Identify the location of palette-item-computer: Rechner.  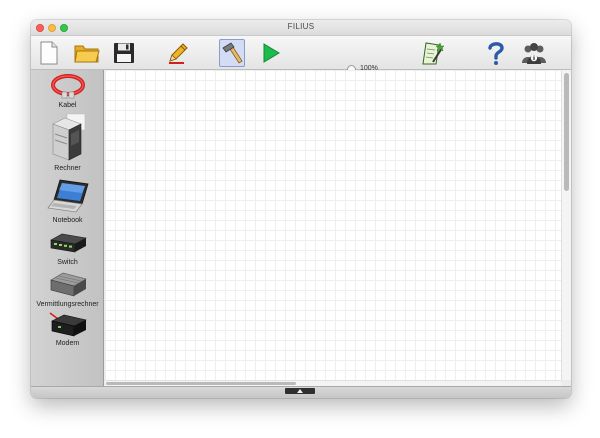
(67, 142).